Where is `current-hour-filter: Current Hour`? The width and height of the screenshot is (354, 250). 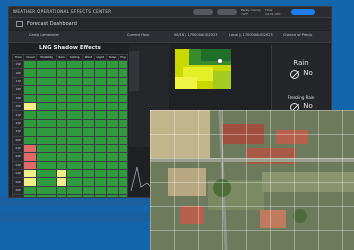 current-hour-filter: Current Hour is located at coordinates (138, 35).